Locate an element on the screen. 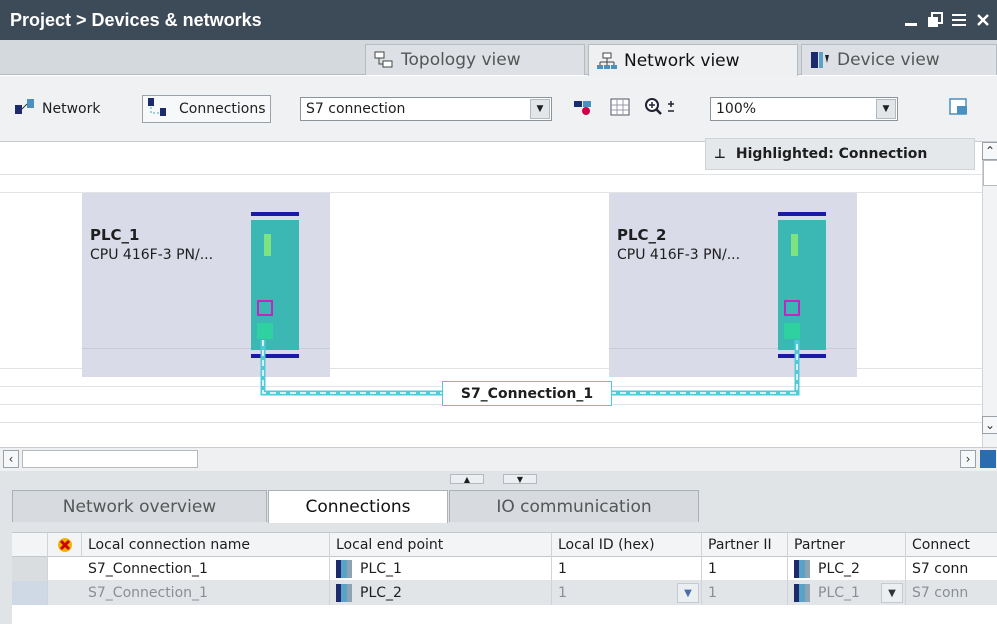  address-icon is located at coordinates (583, 109).